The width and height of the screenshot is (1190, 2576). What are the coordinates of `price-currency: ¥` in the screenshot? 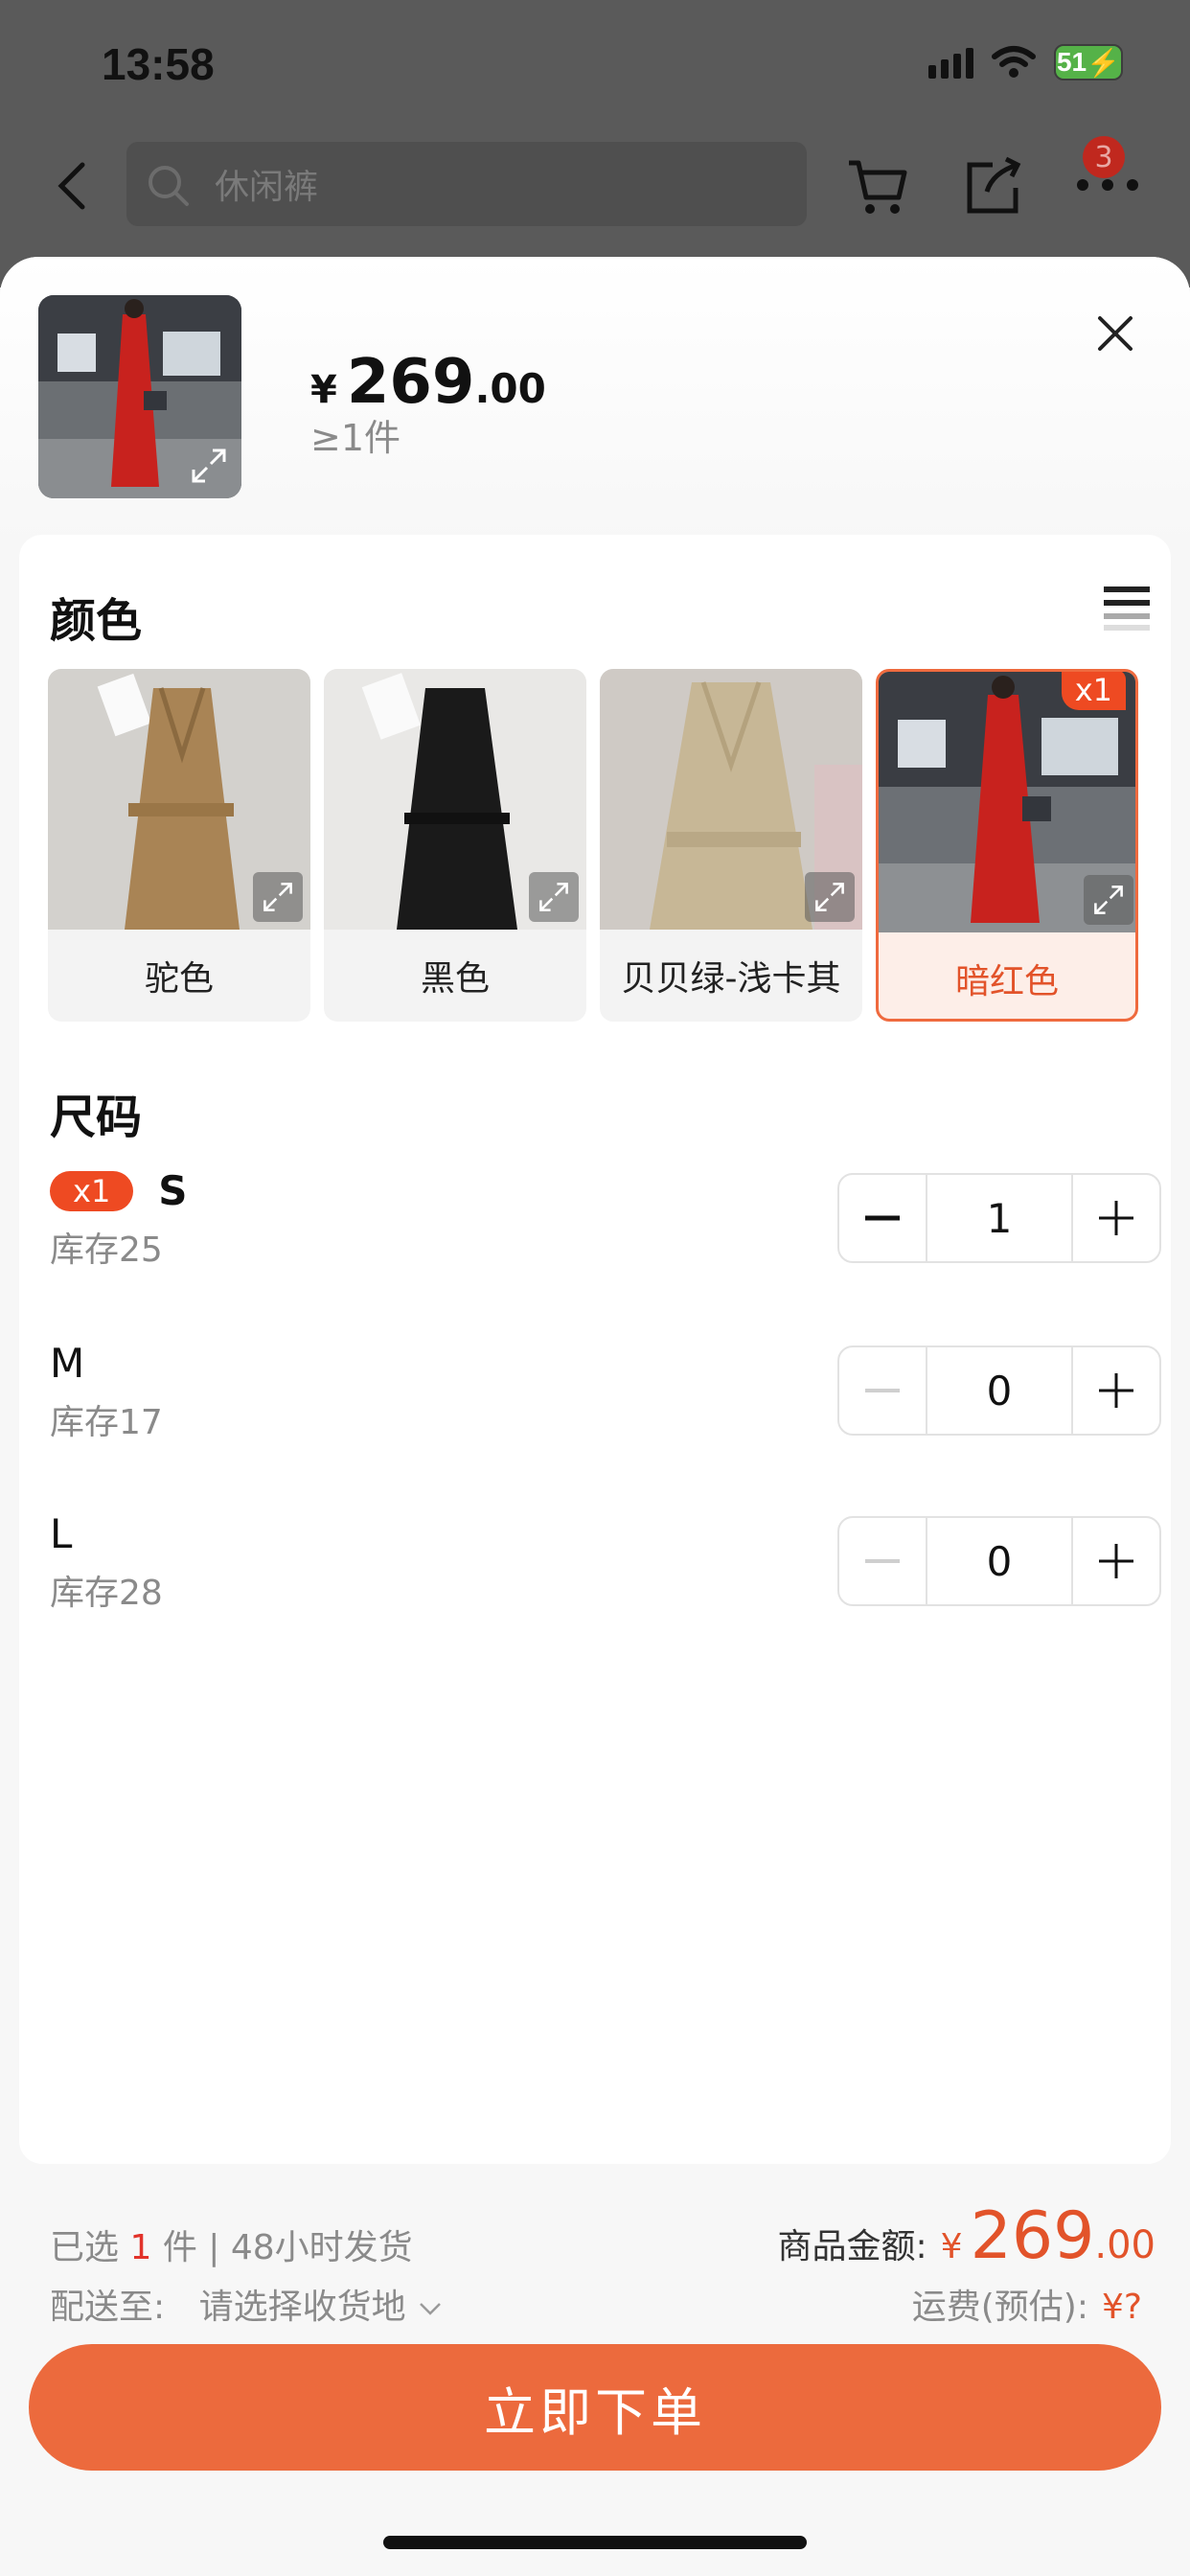 It's located at (324, 390).